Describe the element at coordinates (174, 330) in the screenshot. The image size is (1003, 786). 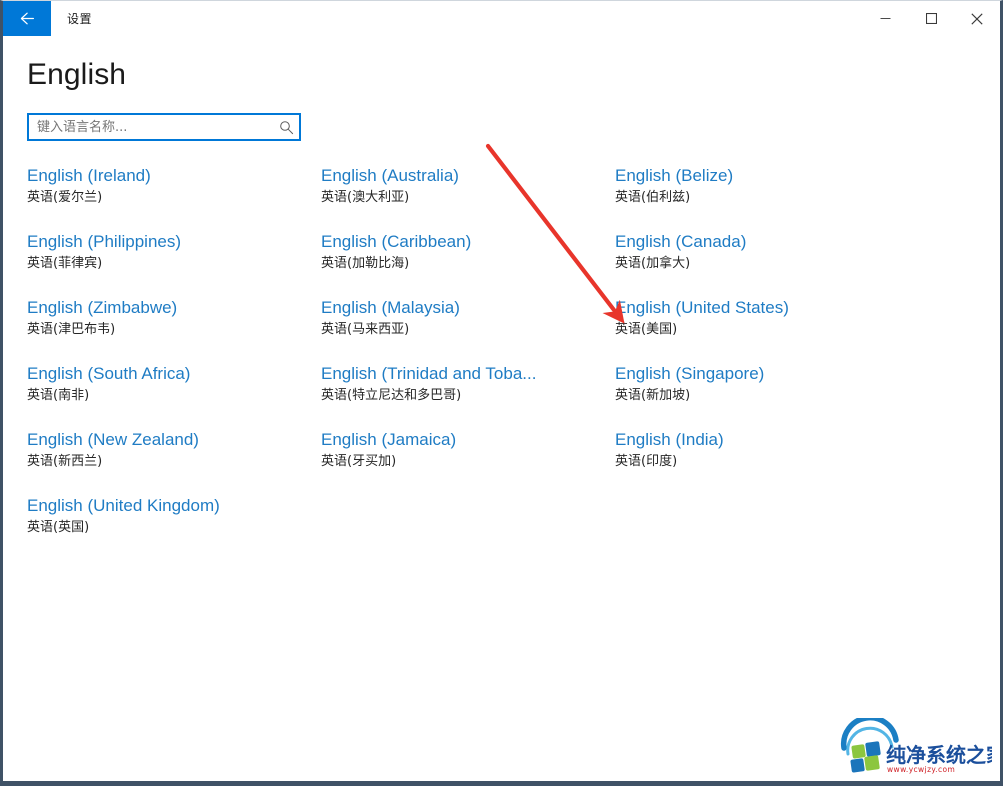
I see `language-item: English (Zimbabwe) 英语(津巴布韦)` at that location.